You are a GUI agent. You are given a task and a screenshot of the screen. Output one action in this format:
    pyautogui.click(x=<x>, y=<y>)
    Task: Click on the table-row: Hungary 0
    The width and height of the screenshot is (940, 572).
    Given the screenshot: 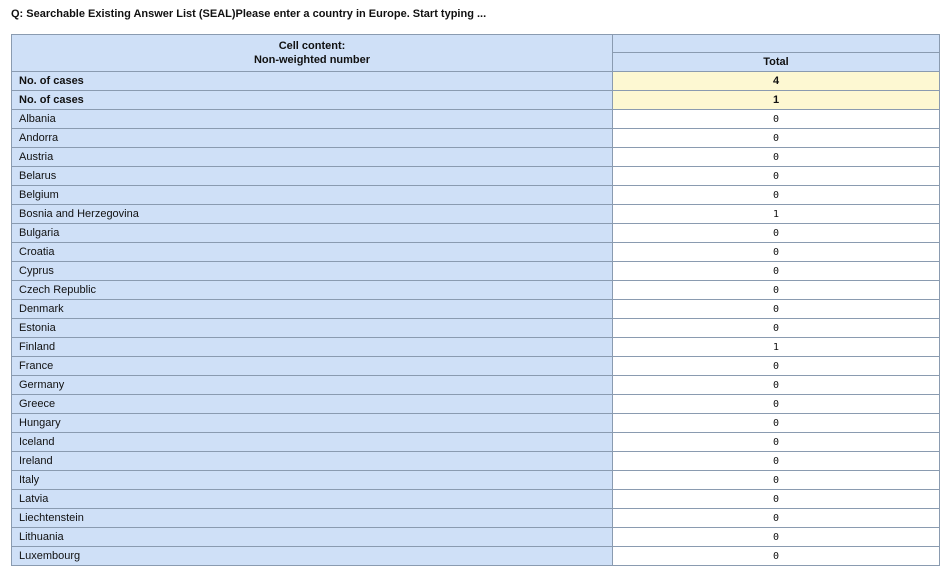 What is the action you would take?
    pyautogui.click(x=475, y=423)
    